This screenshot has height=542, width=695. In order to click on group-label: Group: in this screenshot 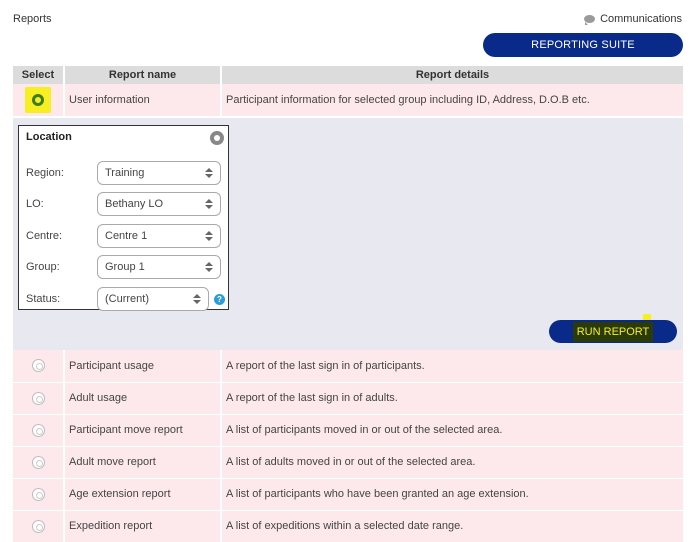, I will do `click(43, 267)`.